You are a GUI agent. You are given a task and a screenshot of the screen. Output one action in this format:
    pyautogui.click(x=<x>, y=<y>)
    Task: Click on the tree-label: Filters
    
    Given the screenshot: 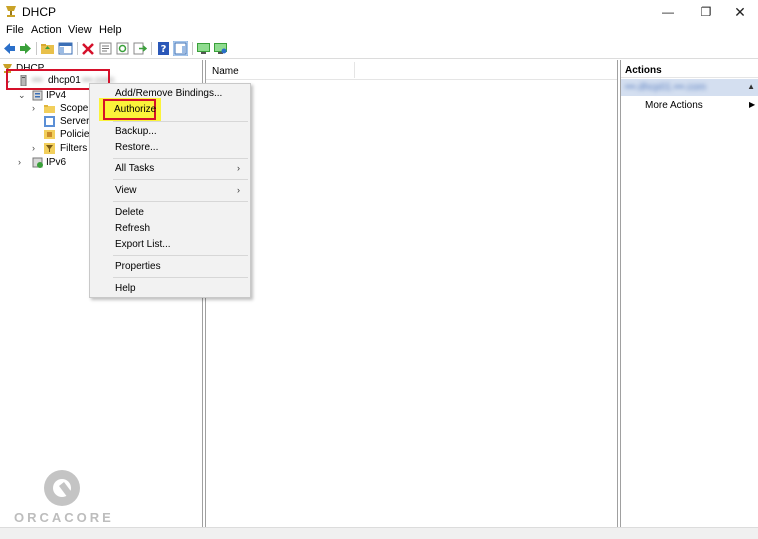 What is the action you would take?
    pyautogui.click(x=74, y=148)
    